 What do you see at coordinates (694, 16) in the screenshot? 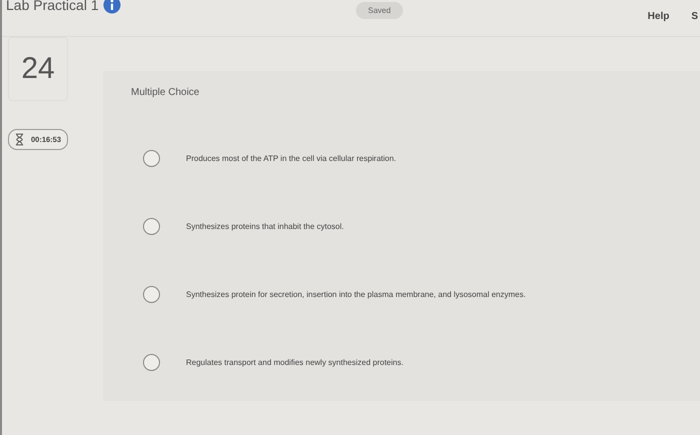
I see `header-link: S` at bounding box center [694, 16].